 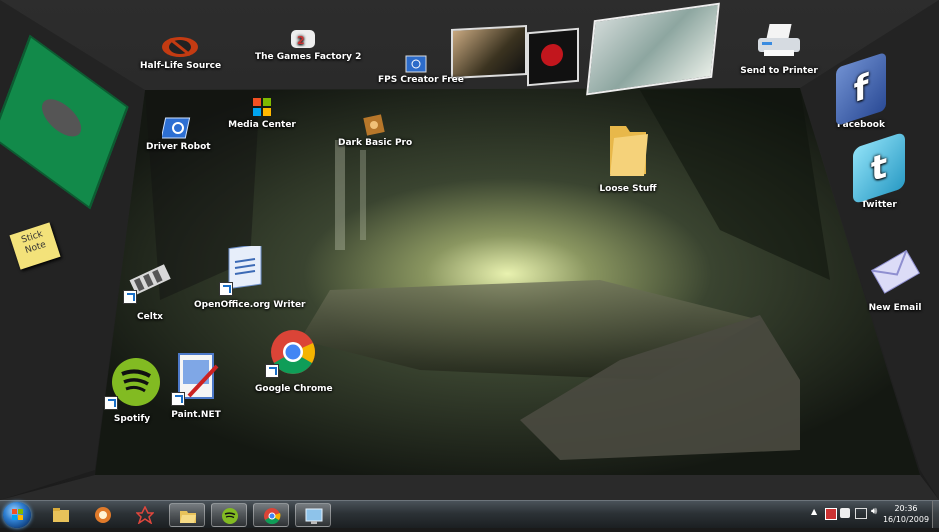 What do you see at coordinates (874, 511) in the screenshot?
I see `volume-icon: 🔊︎` at bounding box center [874, 511].